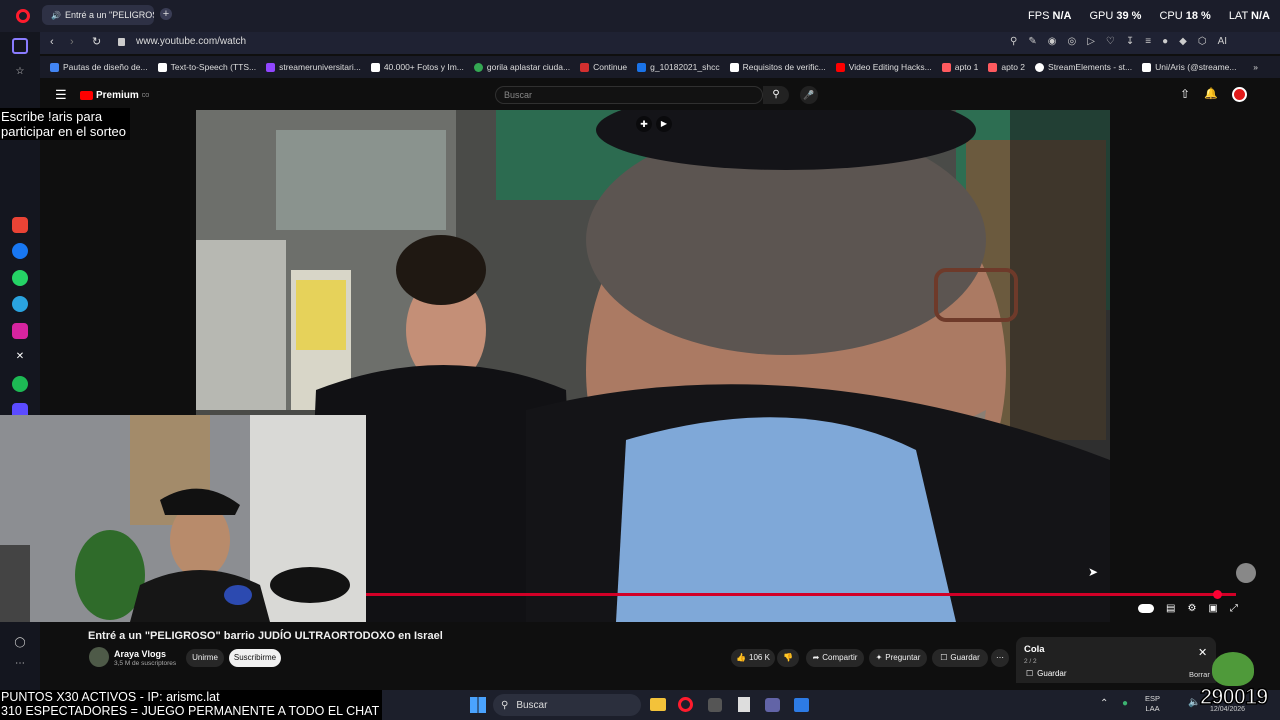 This screenshot has height=720, width=1280. What do you see at coordinates (20, 643) in the screenshot?
I see `lightbulb-icon: ◯` at bounding box center [20, 643].